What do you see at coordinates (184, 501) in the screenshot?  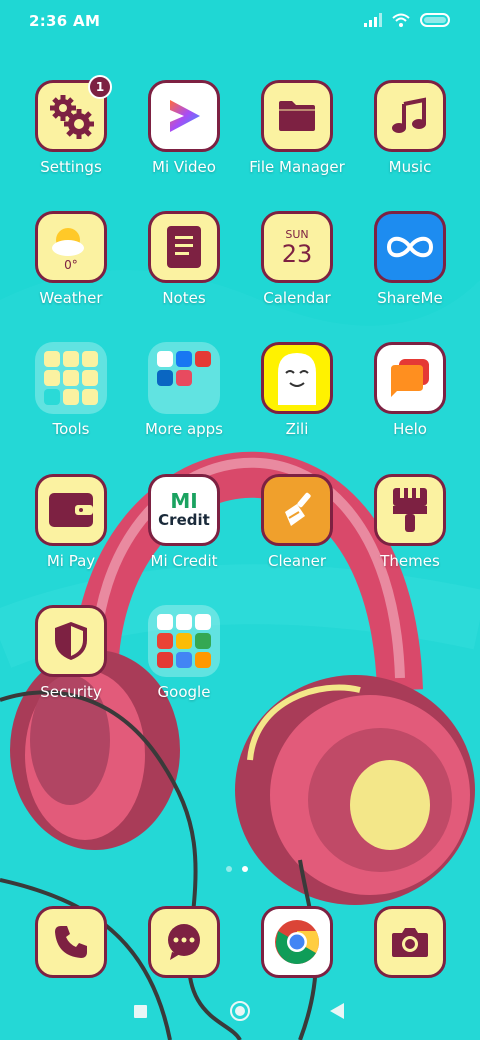 I see `mi-logo-text: MI` at bounding box center [184, 501].